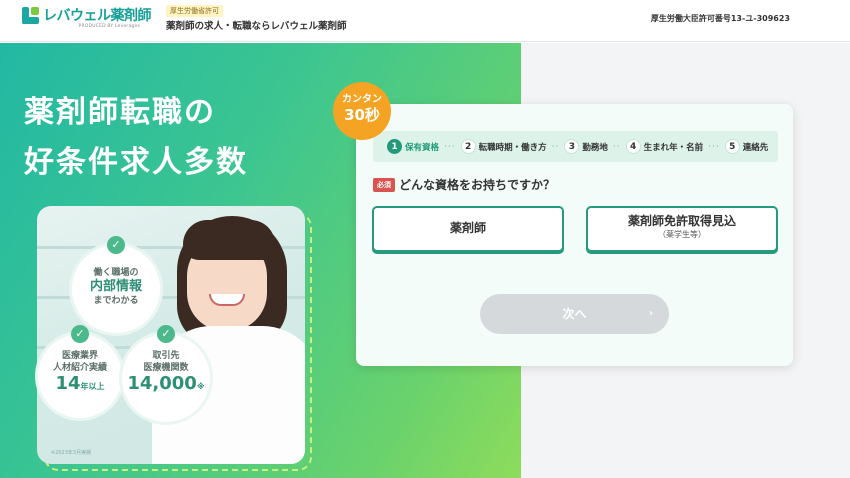 This screenshot has width=850, height=478. Describe the element at coordinates (681, 221) in the screenshot. I see `option-label: 薬剤師免許取得見込` at that location.